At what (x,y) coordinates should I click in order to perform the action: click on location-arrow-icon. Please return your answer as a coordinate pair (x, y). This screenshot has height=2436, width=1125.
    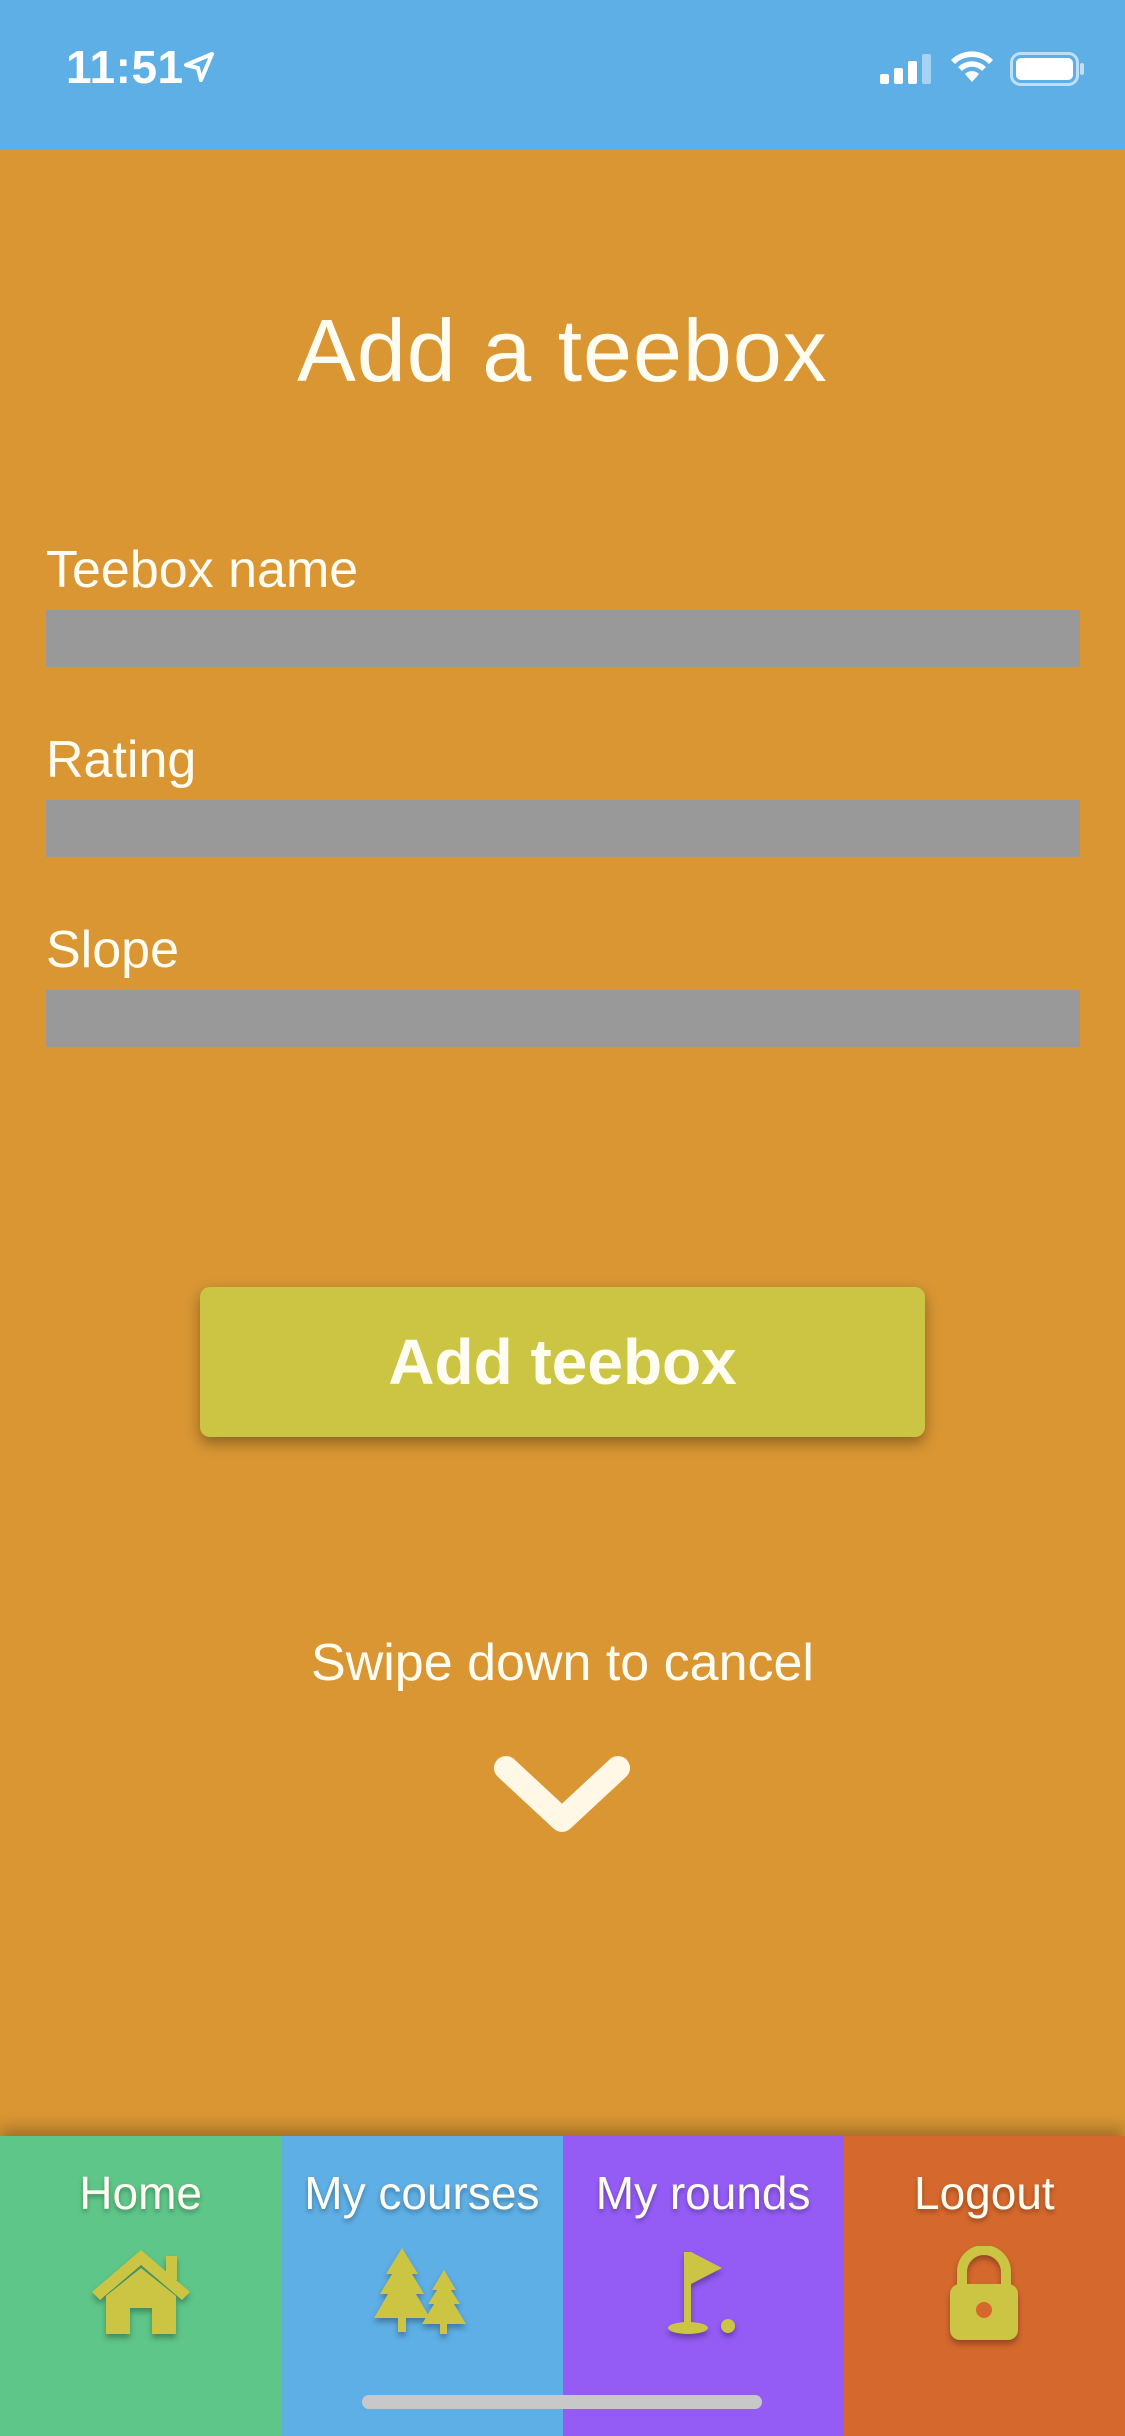
    Looking at the image, I should click on (199, 69).